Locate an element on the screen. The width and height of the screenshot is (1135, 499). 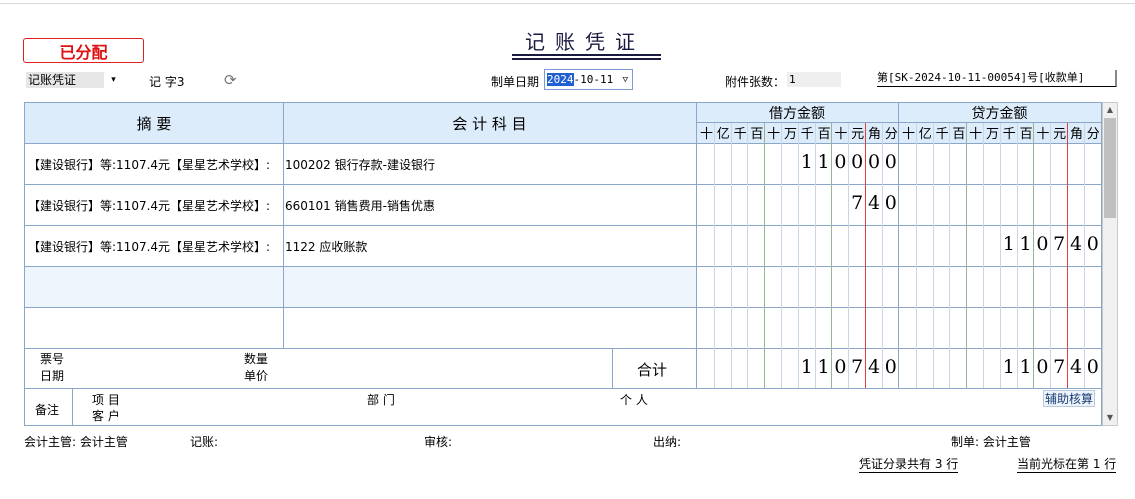
scroll-down-icon: ▼ is located at coordinates (1110, 418).